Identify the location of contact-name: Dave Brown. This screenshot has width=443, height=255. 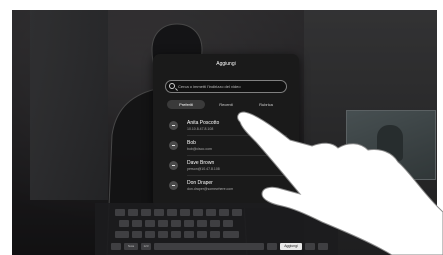
(201, 163).